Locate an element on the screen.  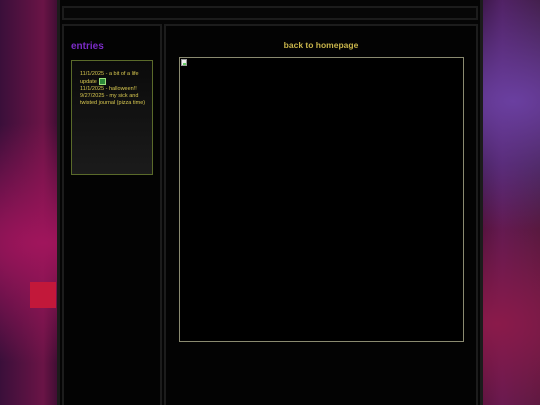
entry-link-halloween: 11/1/2025 - halloween!! is located at coordinates (113, 89).